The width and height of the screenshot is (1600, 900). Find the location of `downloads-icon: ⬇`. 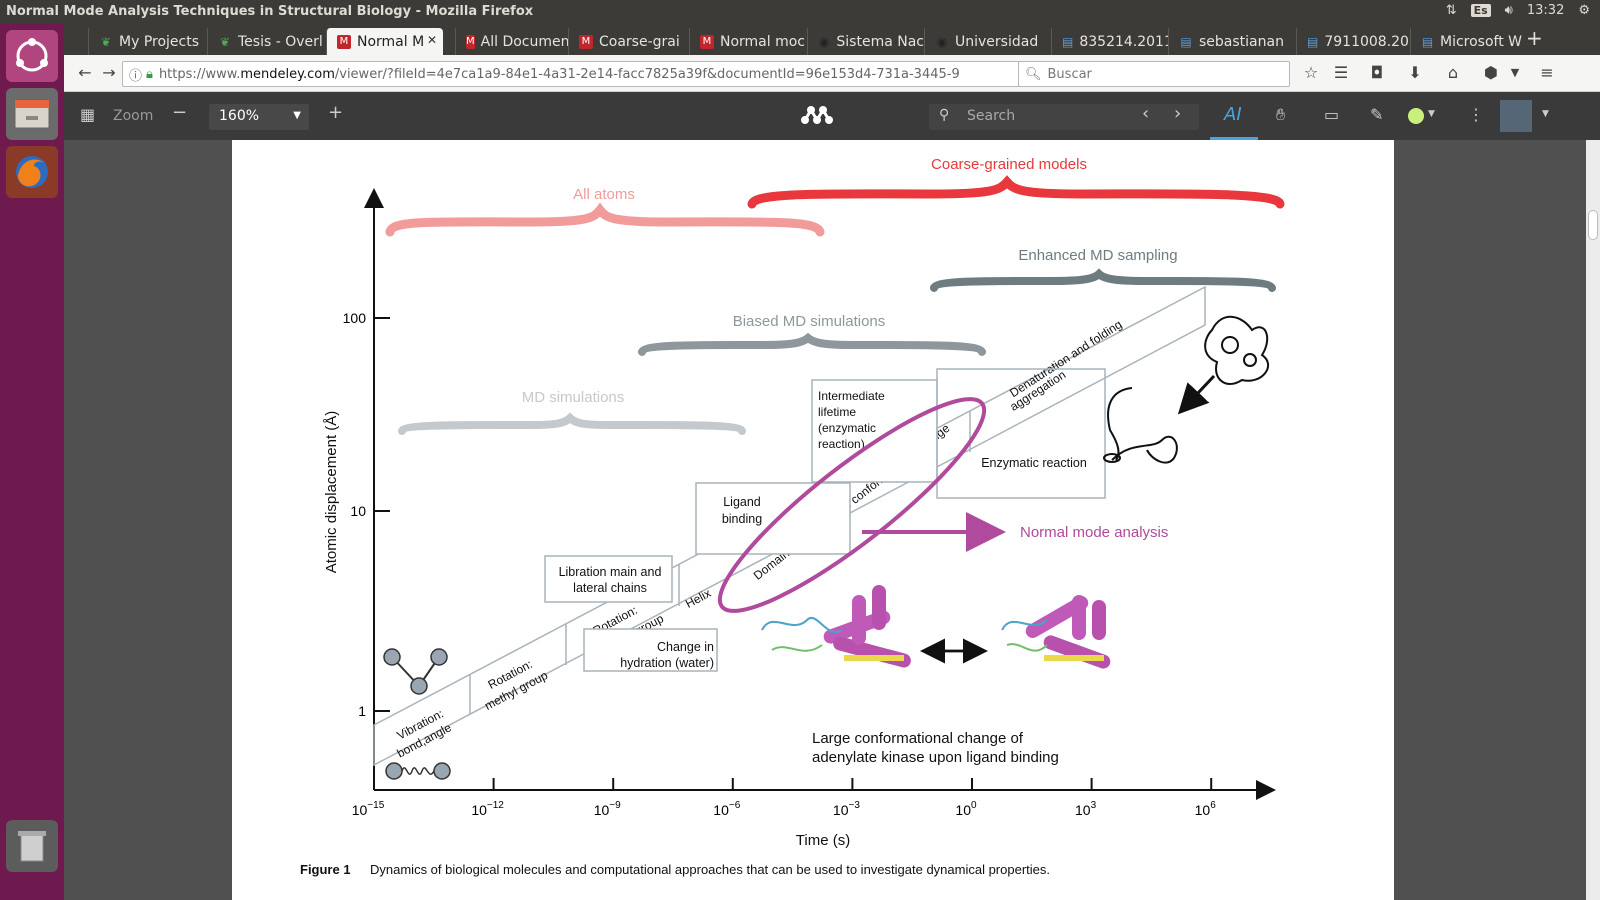

downloads-icon: ⬇ is located at coordinates (1415, 72).